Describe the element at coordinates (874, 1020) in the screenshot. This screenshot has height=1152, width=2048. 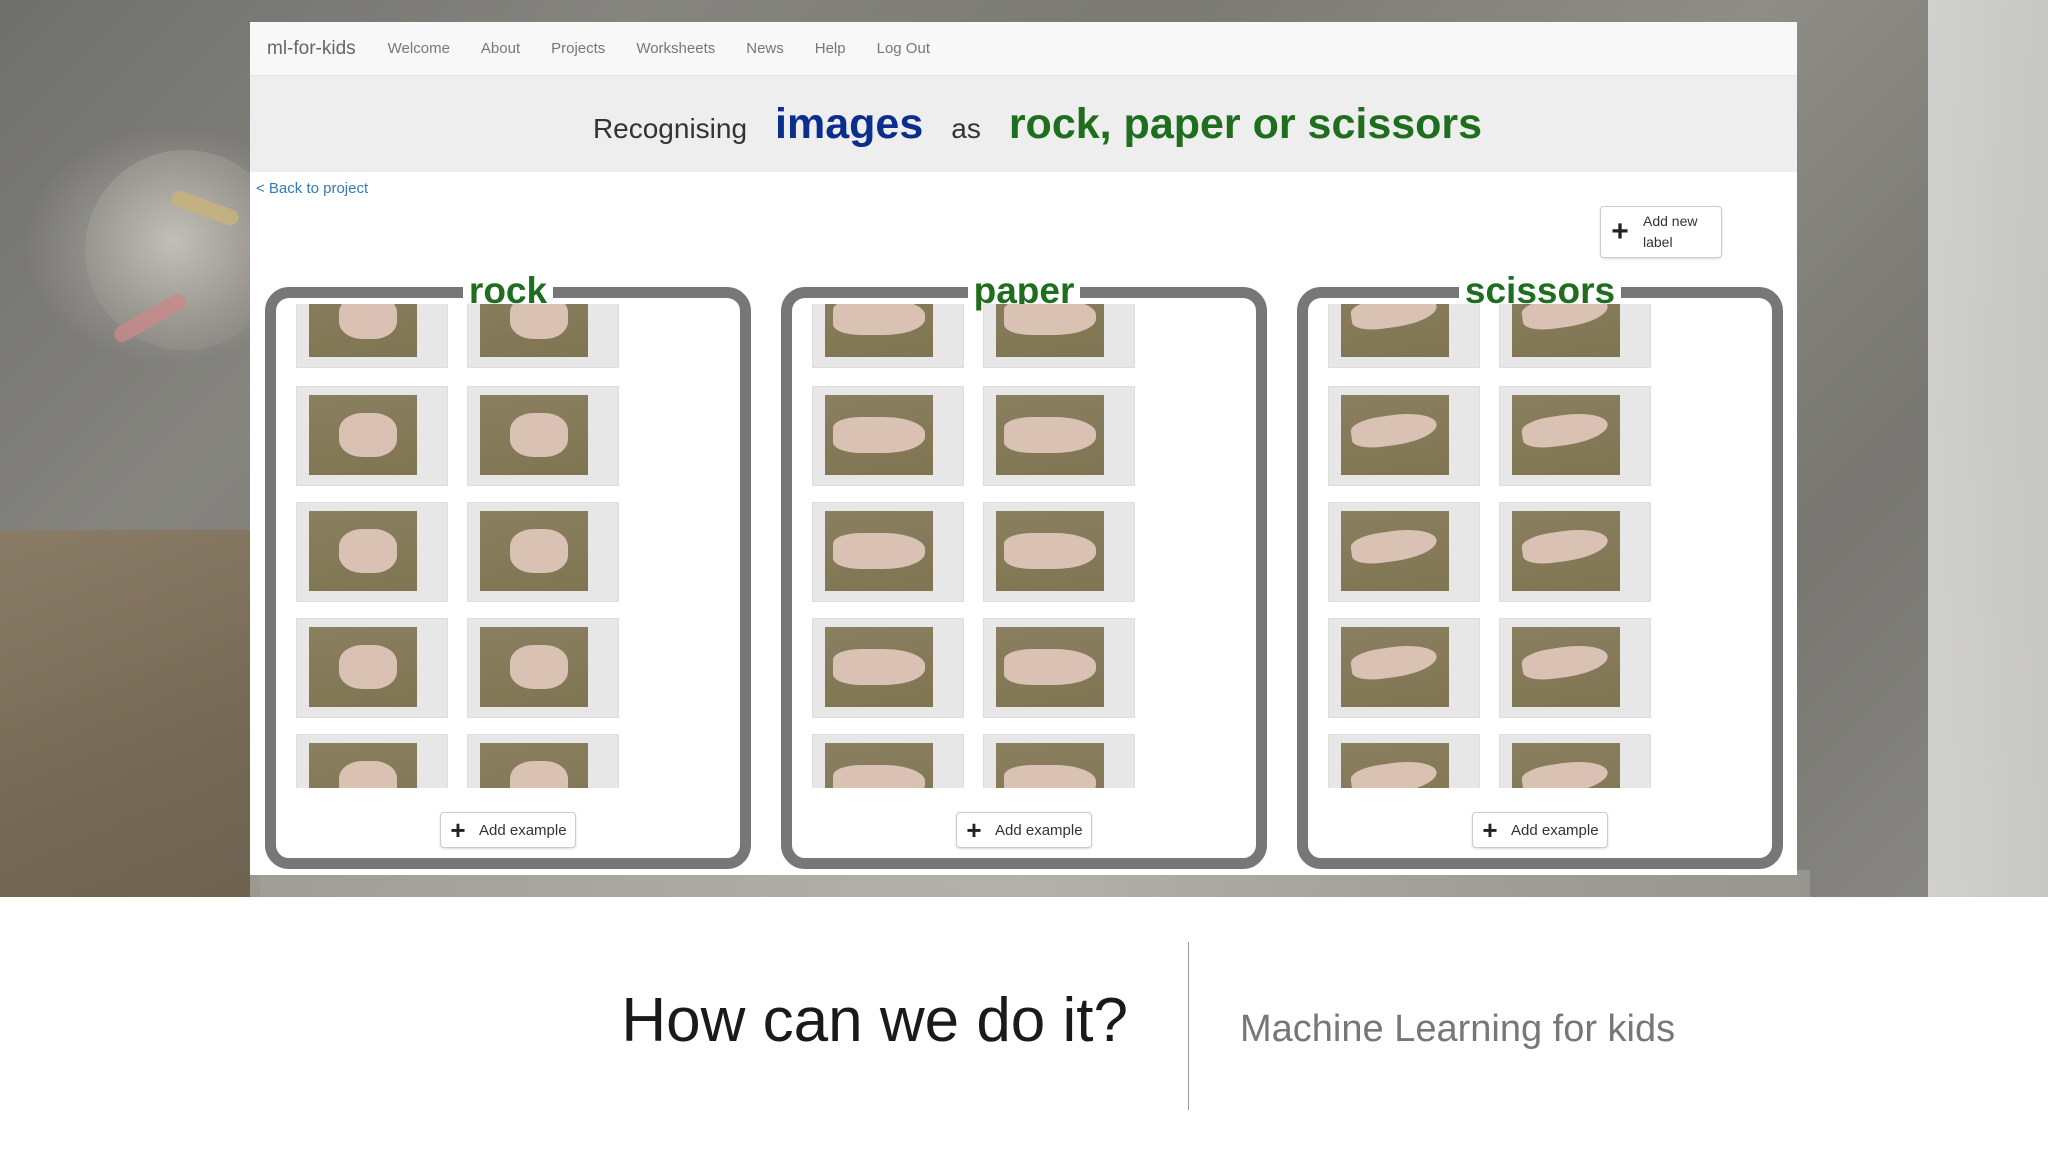
I see `slide-title: How can we do it?` at that location.